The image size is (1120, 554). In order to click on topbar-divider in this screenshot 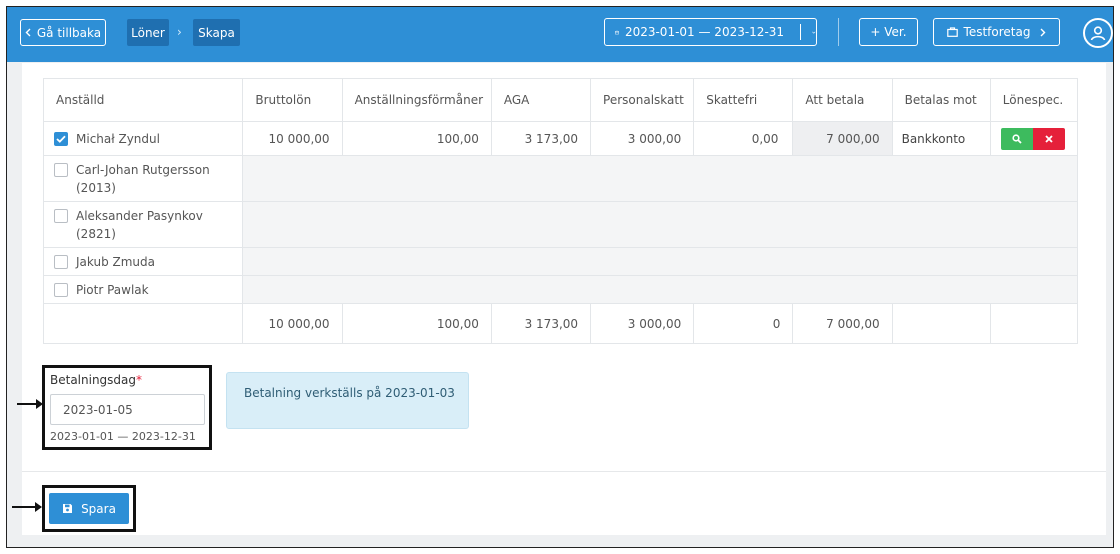, I will do `click(838, 32)`.